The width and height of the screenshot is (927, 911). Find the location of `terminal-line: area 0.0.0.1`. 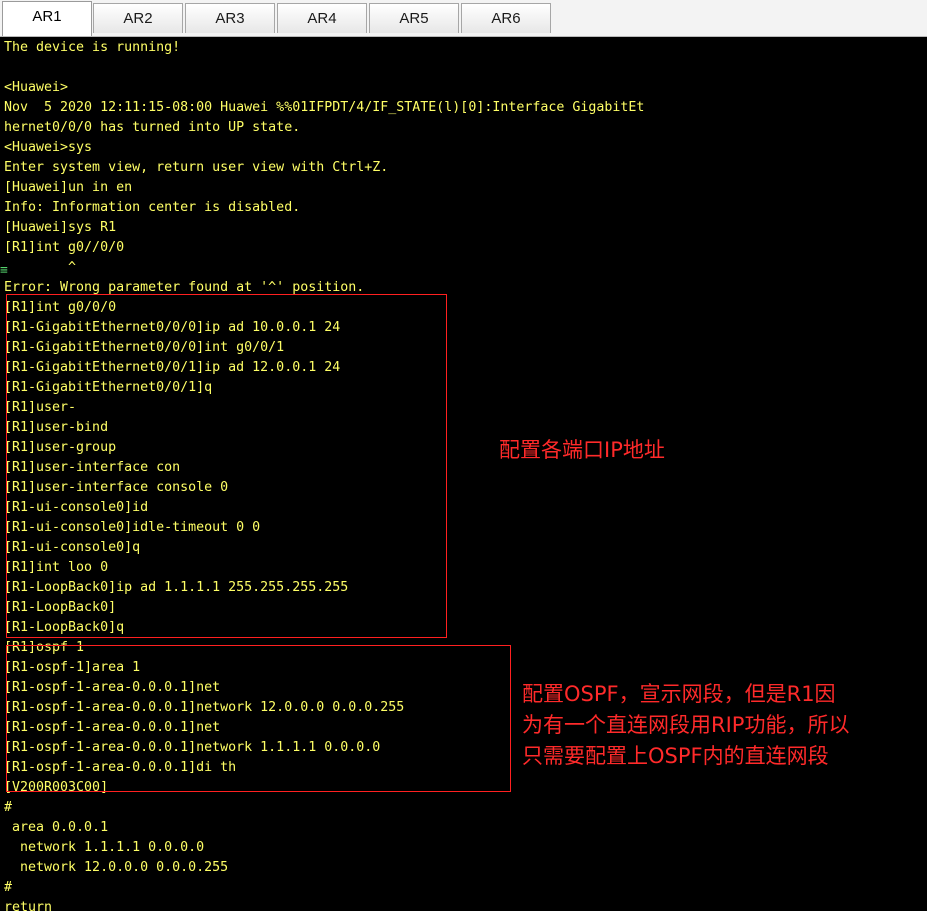

terminal-line: area 0.0.0.1 is located at coordinates (56, 827).